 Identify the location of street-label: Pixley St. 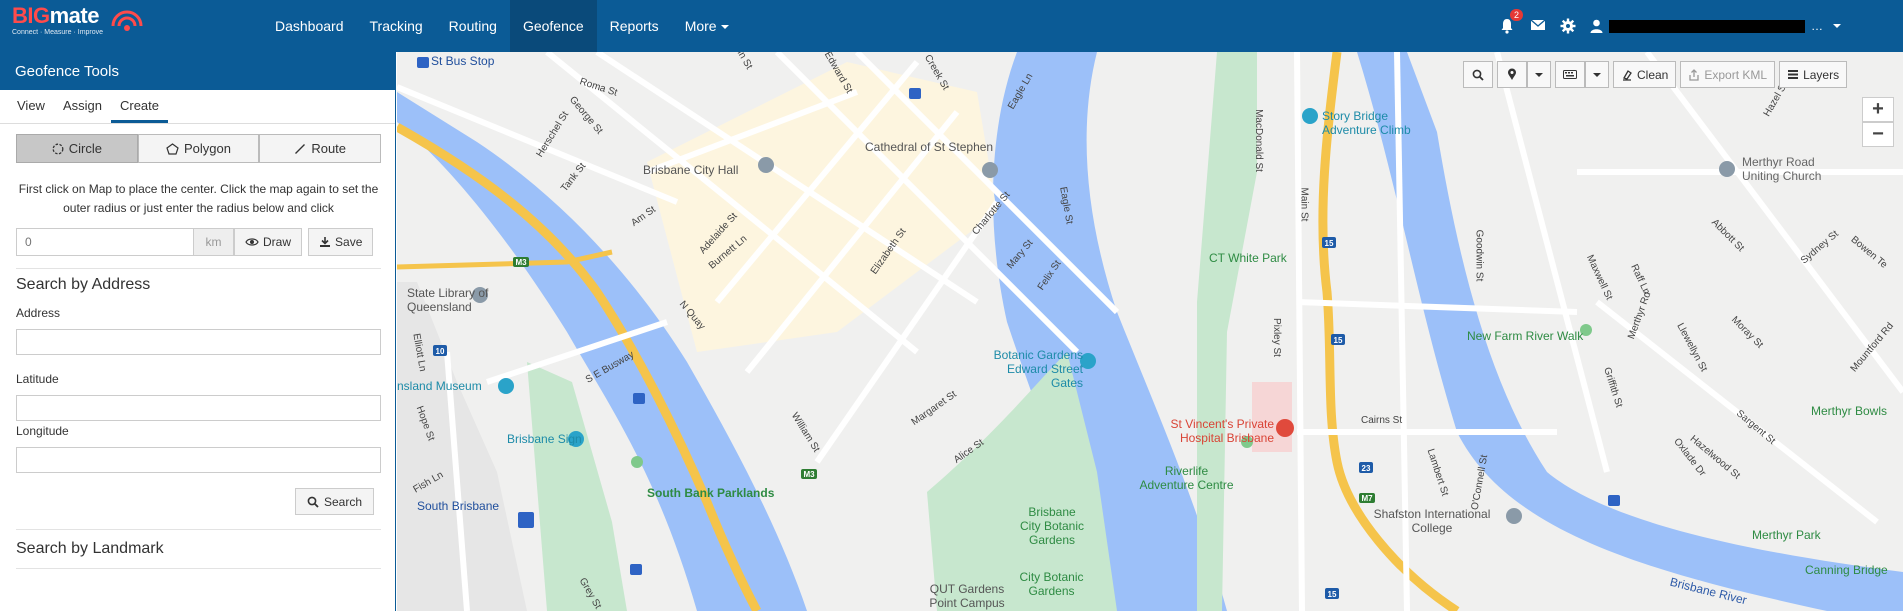
(1276, 337).